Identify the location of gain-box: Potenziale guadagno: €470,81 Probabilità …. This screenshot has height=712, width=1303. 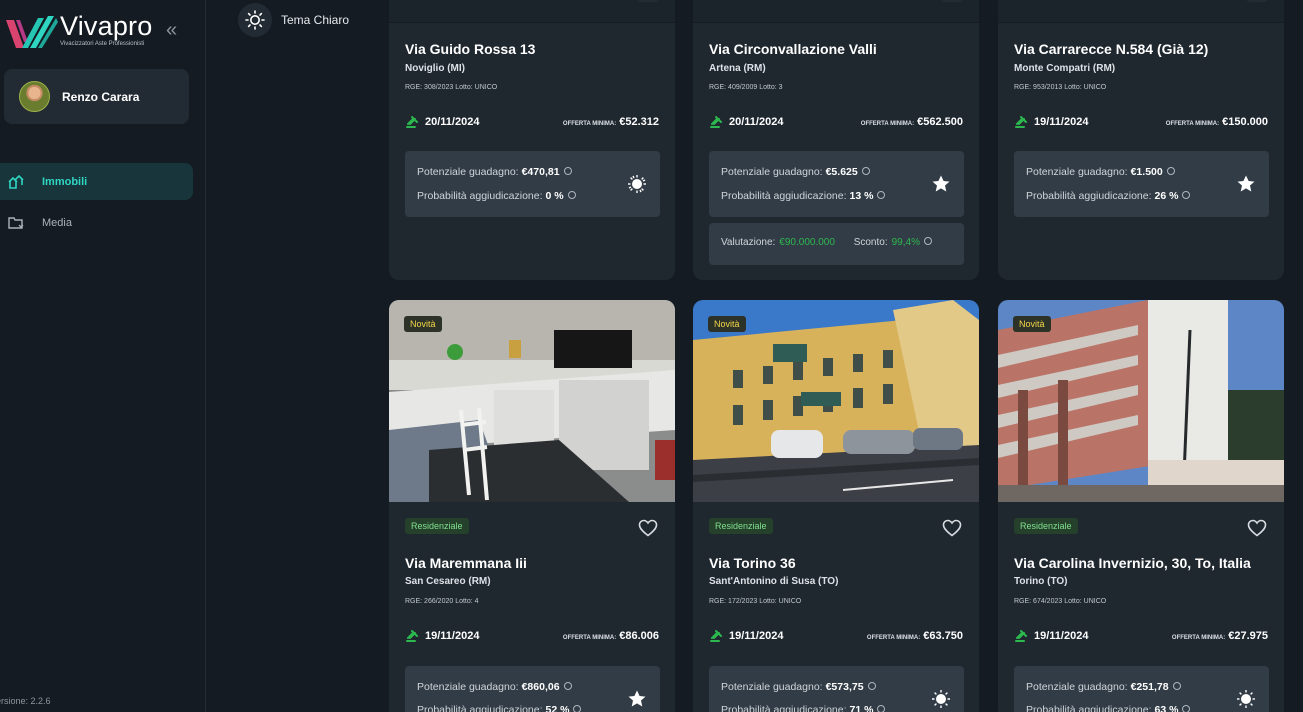
(532, 184).